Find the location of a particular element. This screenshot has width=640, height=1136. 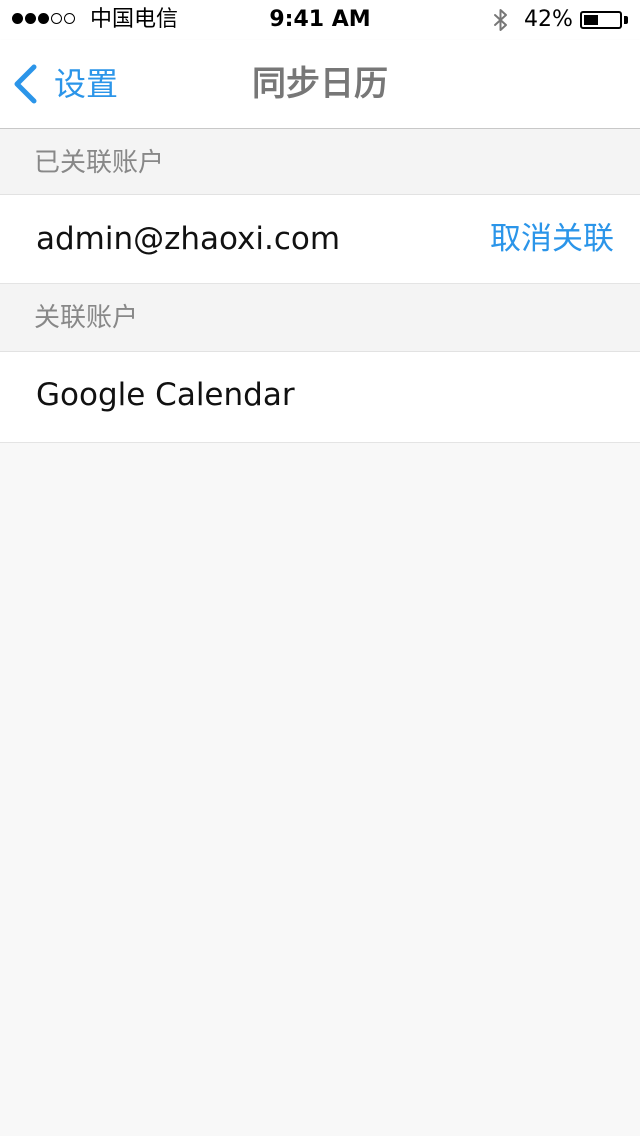

battery-percent: 42% is located at coordinates (548, 19).